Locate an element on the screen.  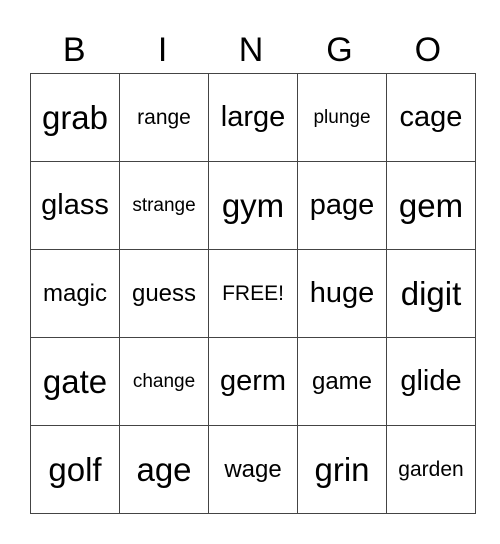
bingo-cell: wage is located at coordinates (253, 469).